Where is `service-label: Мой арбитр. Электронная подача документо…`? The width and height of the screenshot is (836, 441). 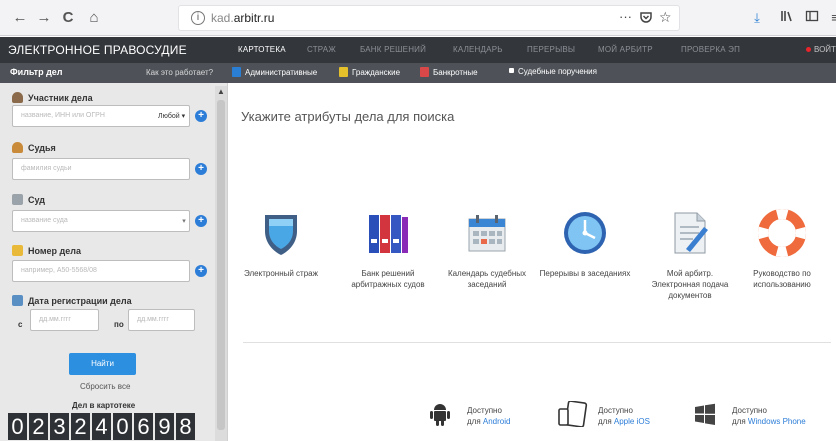
service-label: Мой арбитр. Электронная подача документо… is located at coordinates (690, 284).